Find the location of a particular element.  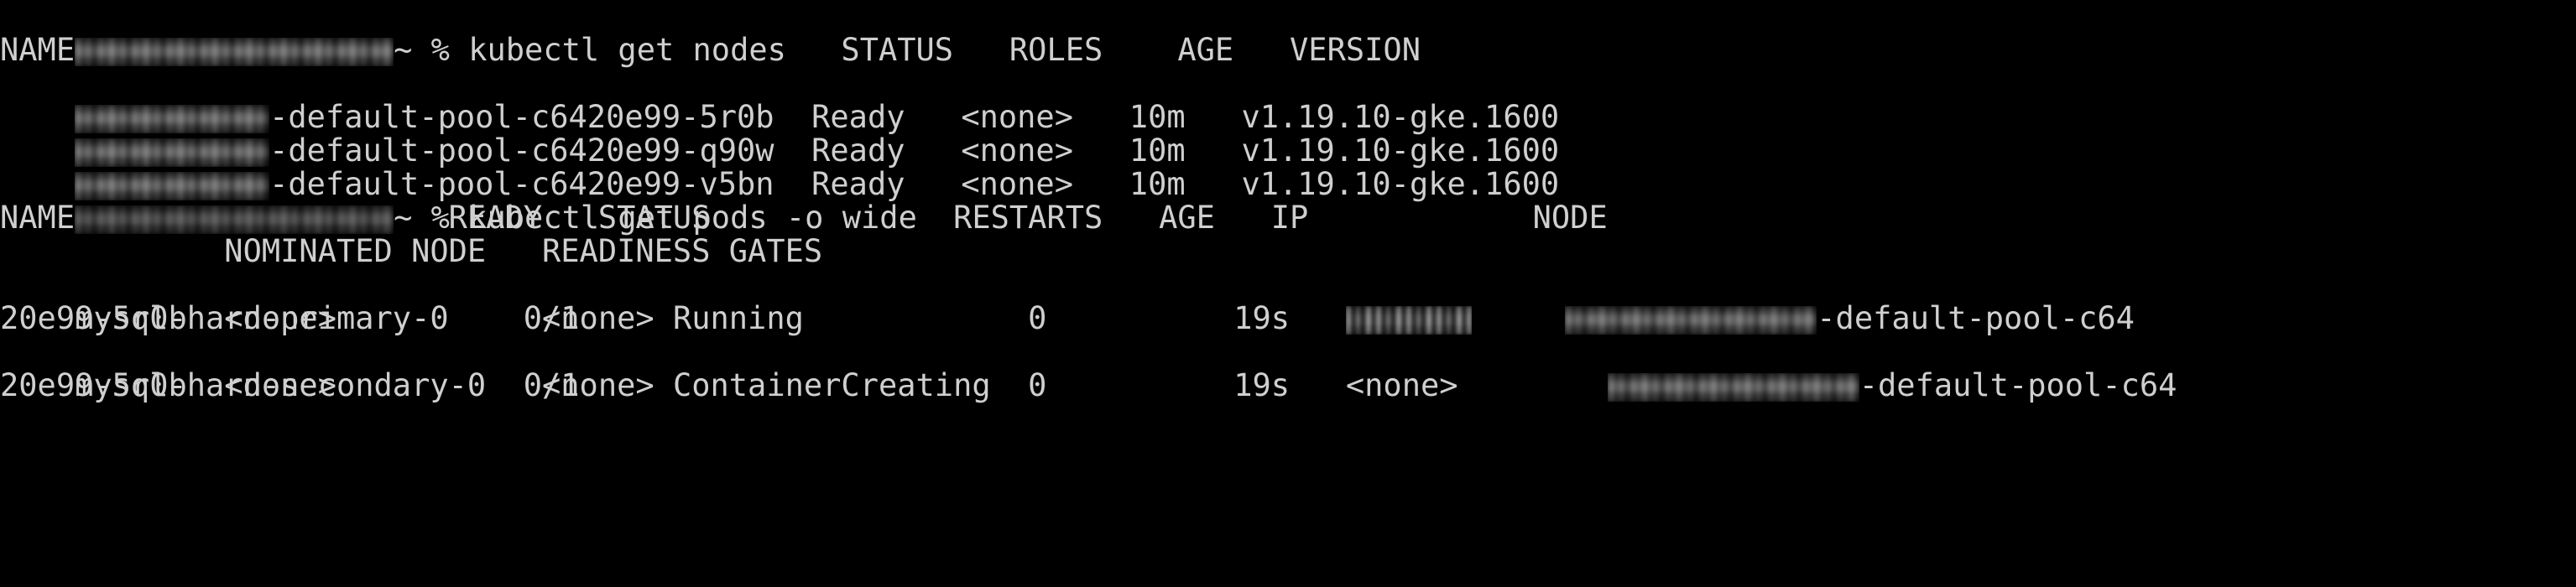

redacted-pod-ip is located at coordinates (1408, 320).